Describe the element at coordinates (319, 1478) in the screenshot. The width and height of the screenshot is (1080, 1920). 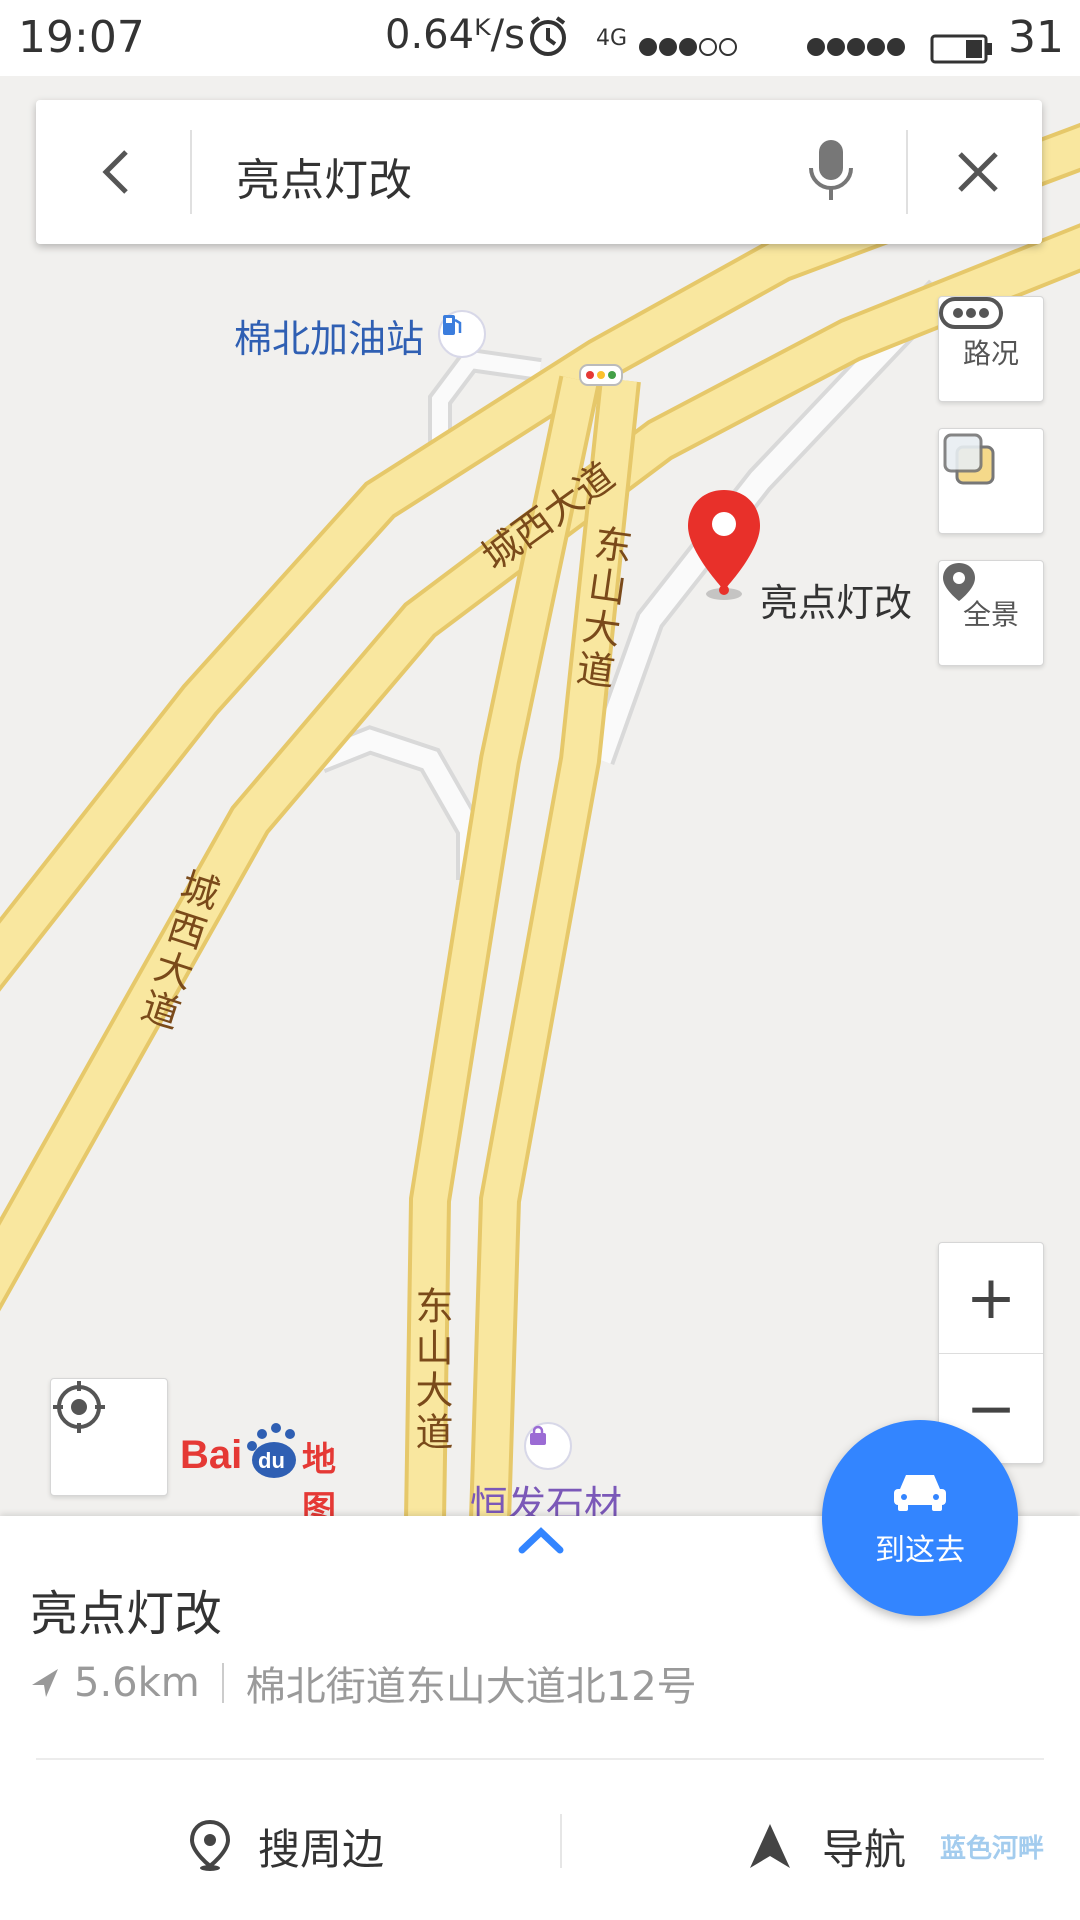
I see `logo-text: 地图` at that location.